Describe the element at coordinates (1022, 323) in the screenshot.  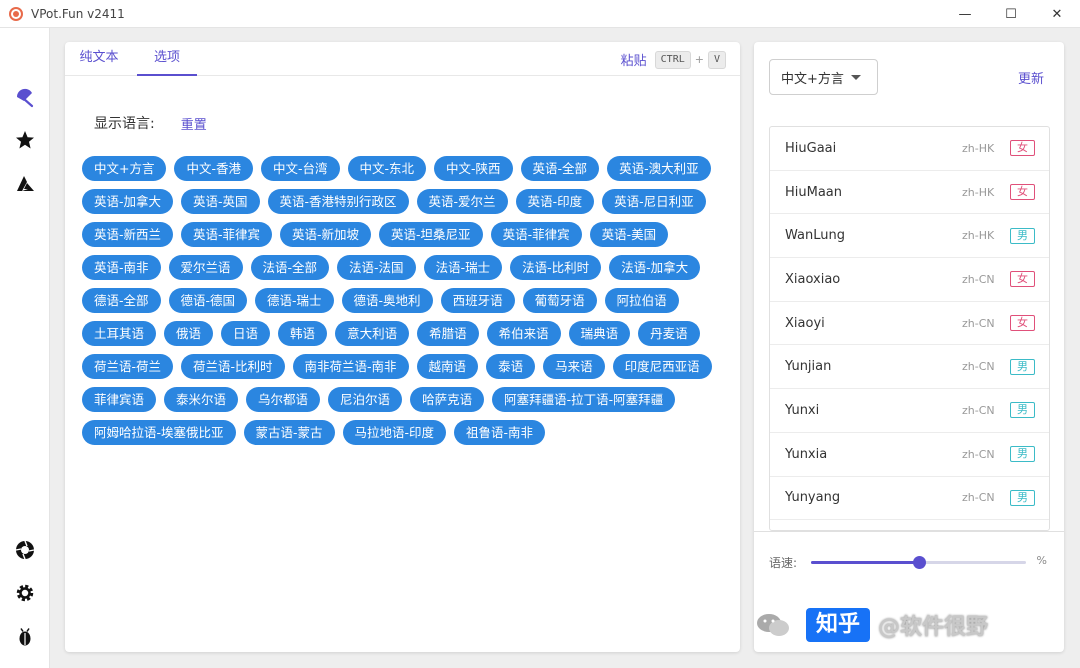
I see `gender-badge: 女` at that location.